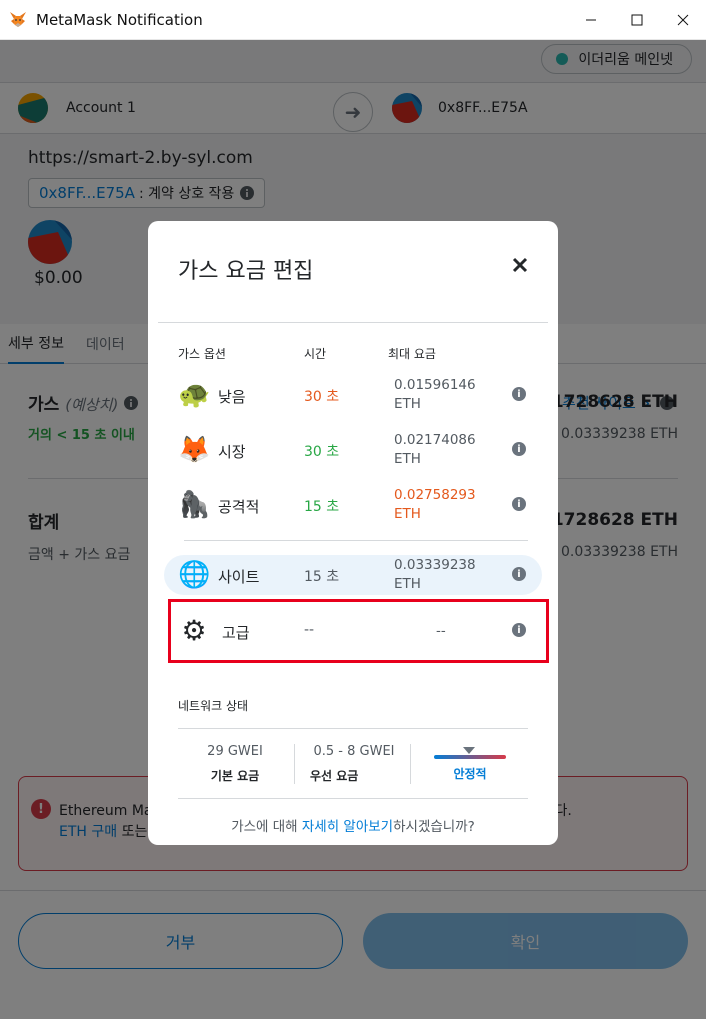 This screenshot has width=706, height=1019. I want to click on metamask-fox-icon, so click(18, 19).